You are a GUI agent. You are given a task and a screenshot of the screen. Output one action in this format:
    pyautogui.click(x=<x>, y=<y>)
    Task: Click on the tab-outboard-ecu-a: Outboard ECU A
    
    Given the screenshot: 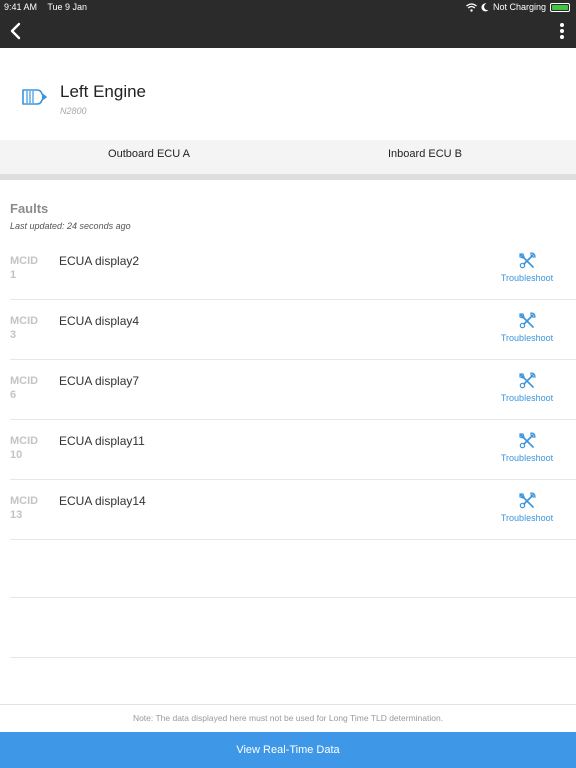 What is the action you would take?
    pyautogui.click(x=149, y=157)
    